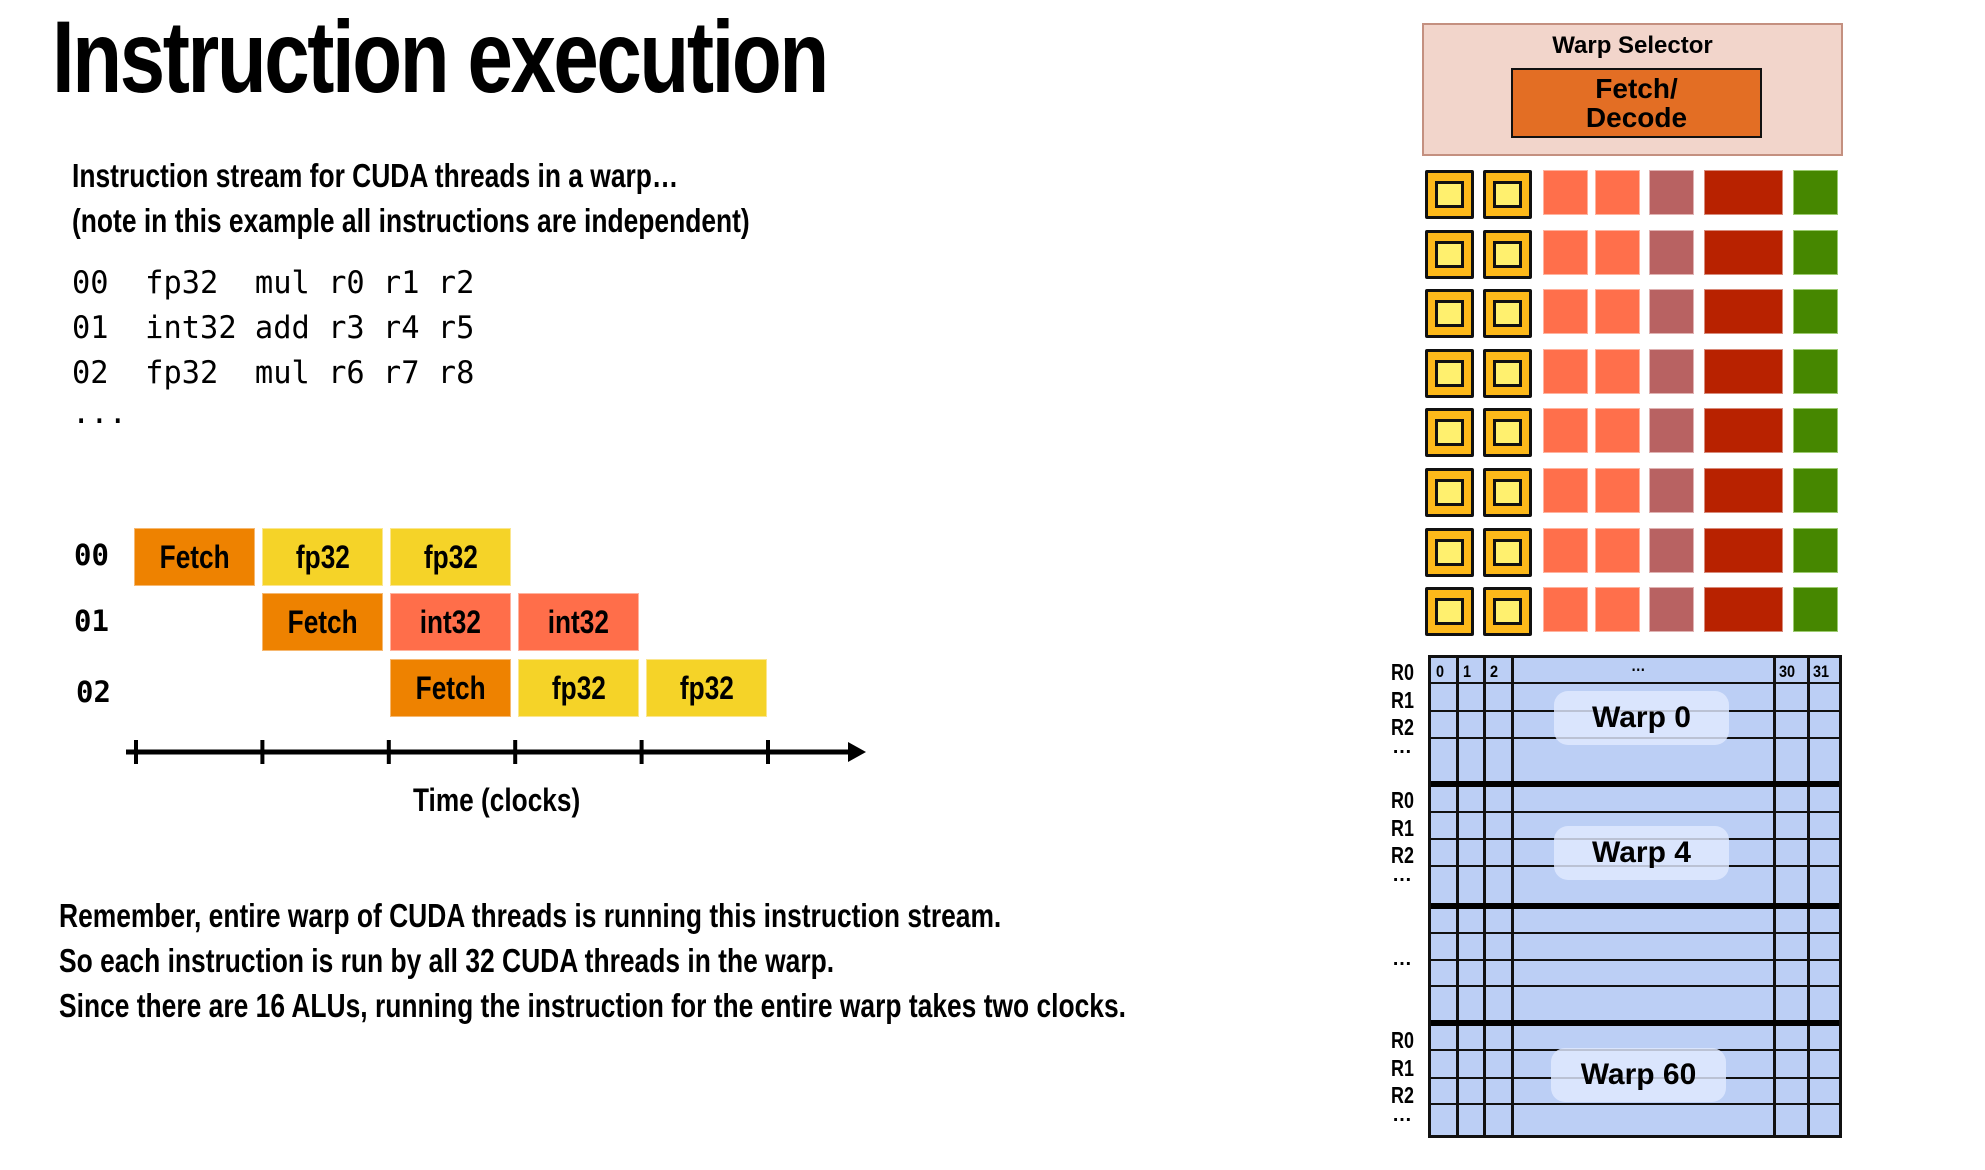 This screenshot has width=1985, height=1170. I want to click on lane-header: 0, so click(1440, 671).